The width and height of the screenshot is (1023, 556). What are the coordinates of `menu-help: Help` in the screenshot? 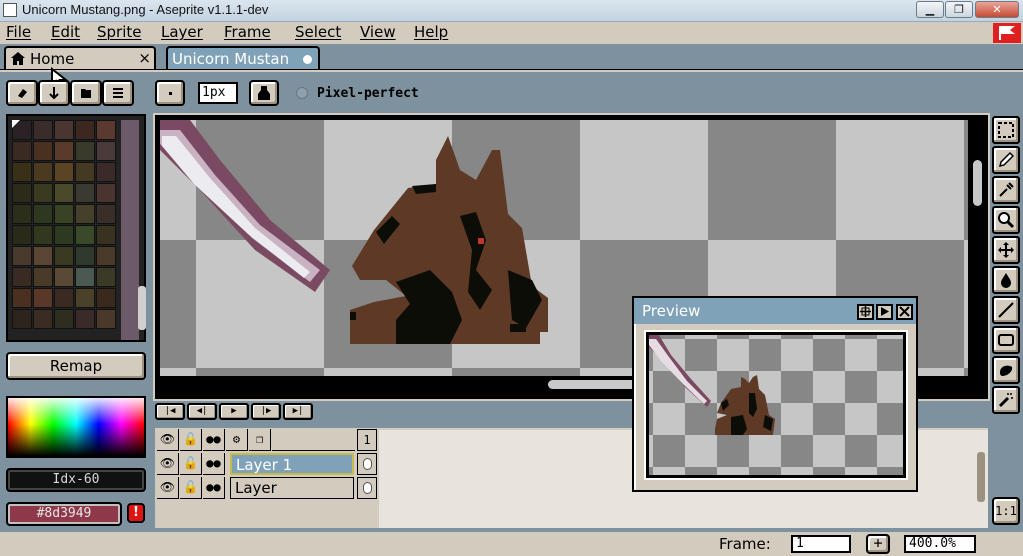 It's located at (431, 33).